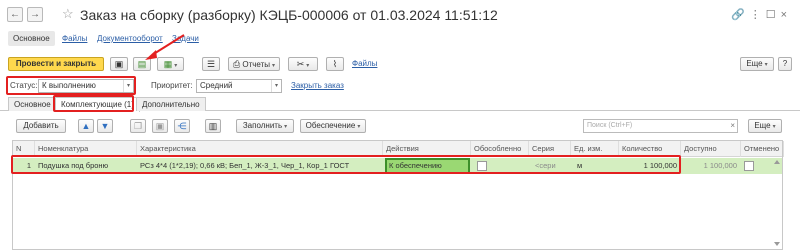  What do you see at coordinates (93, 103) in the screenshot?
I see `components-tab-highlight-box` at bounding box center [93, 103].